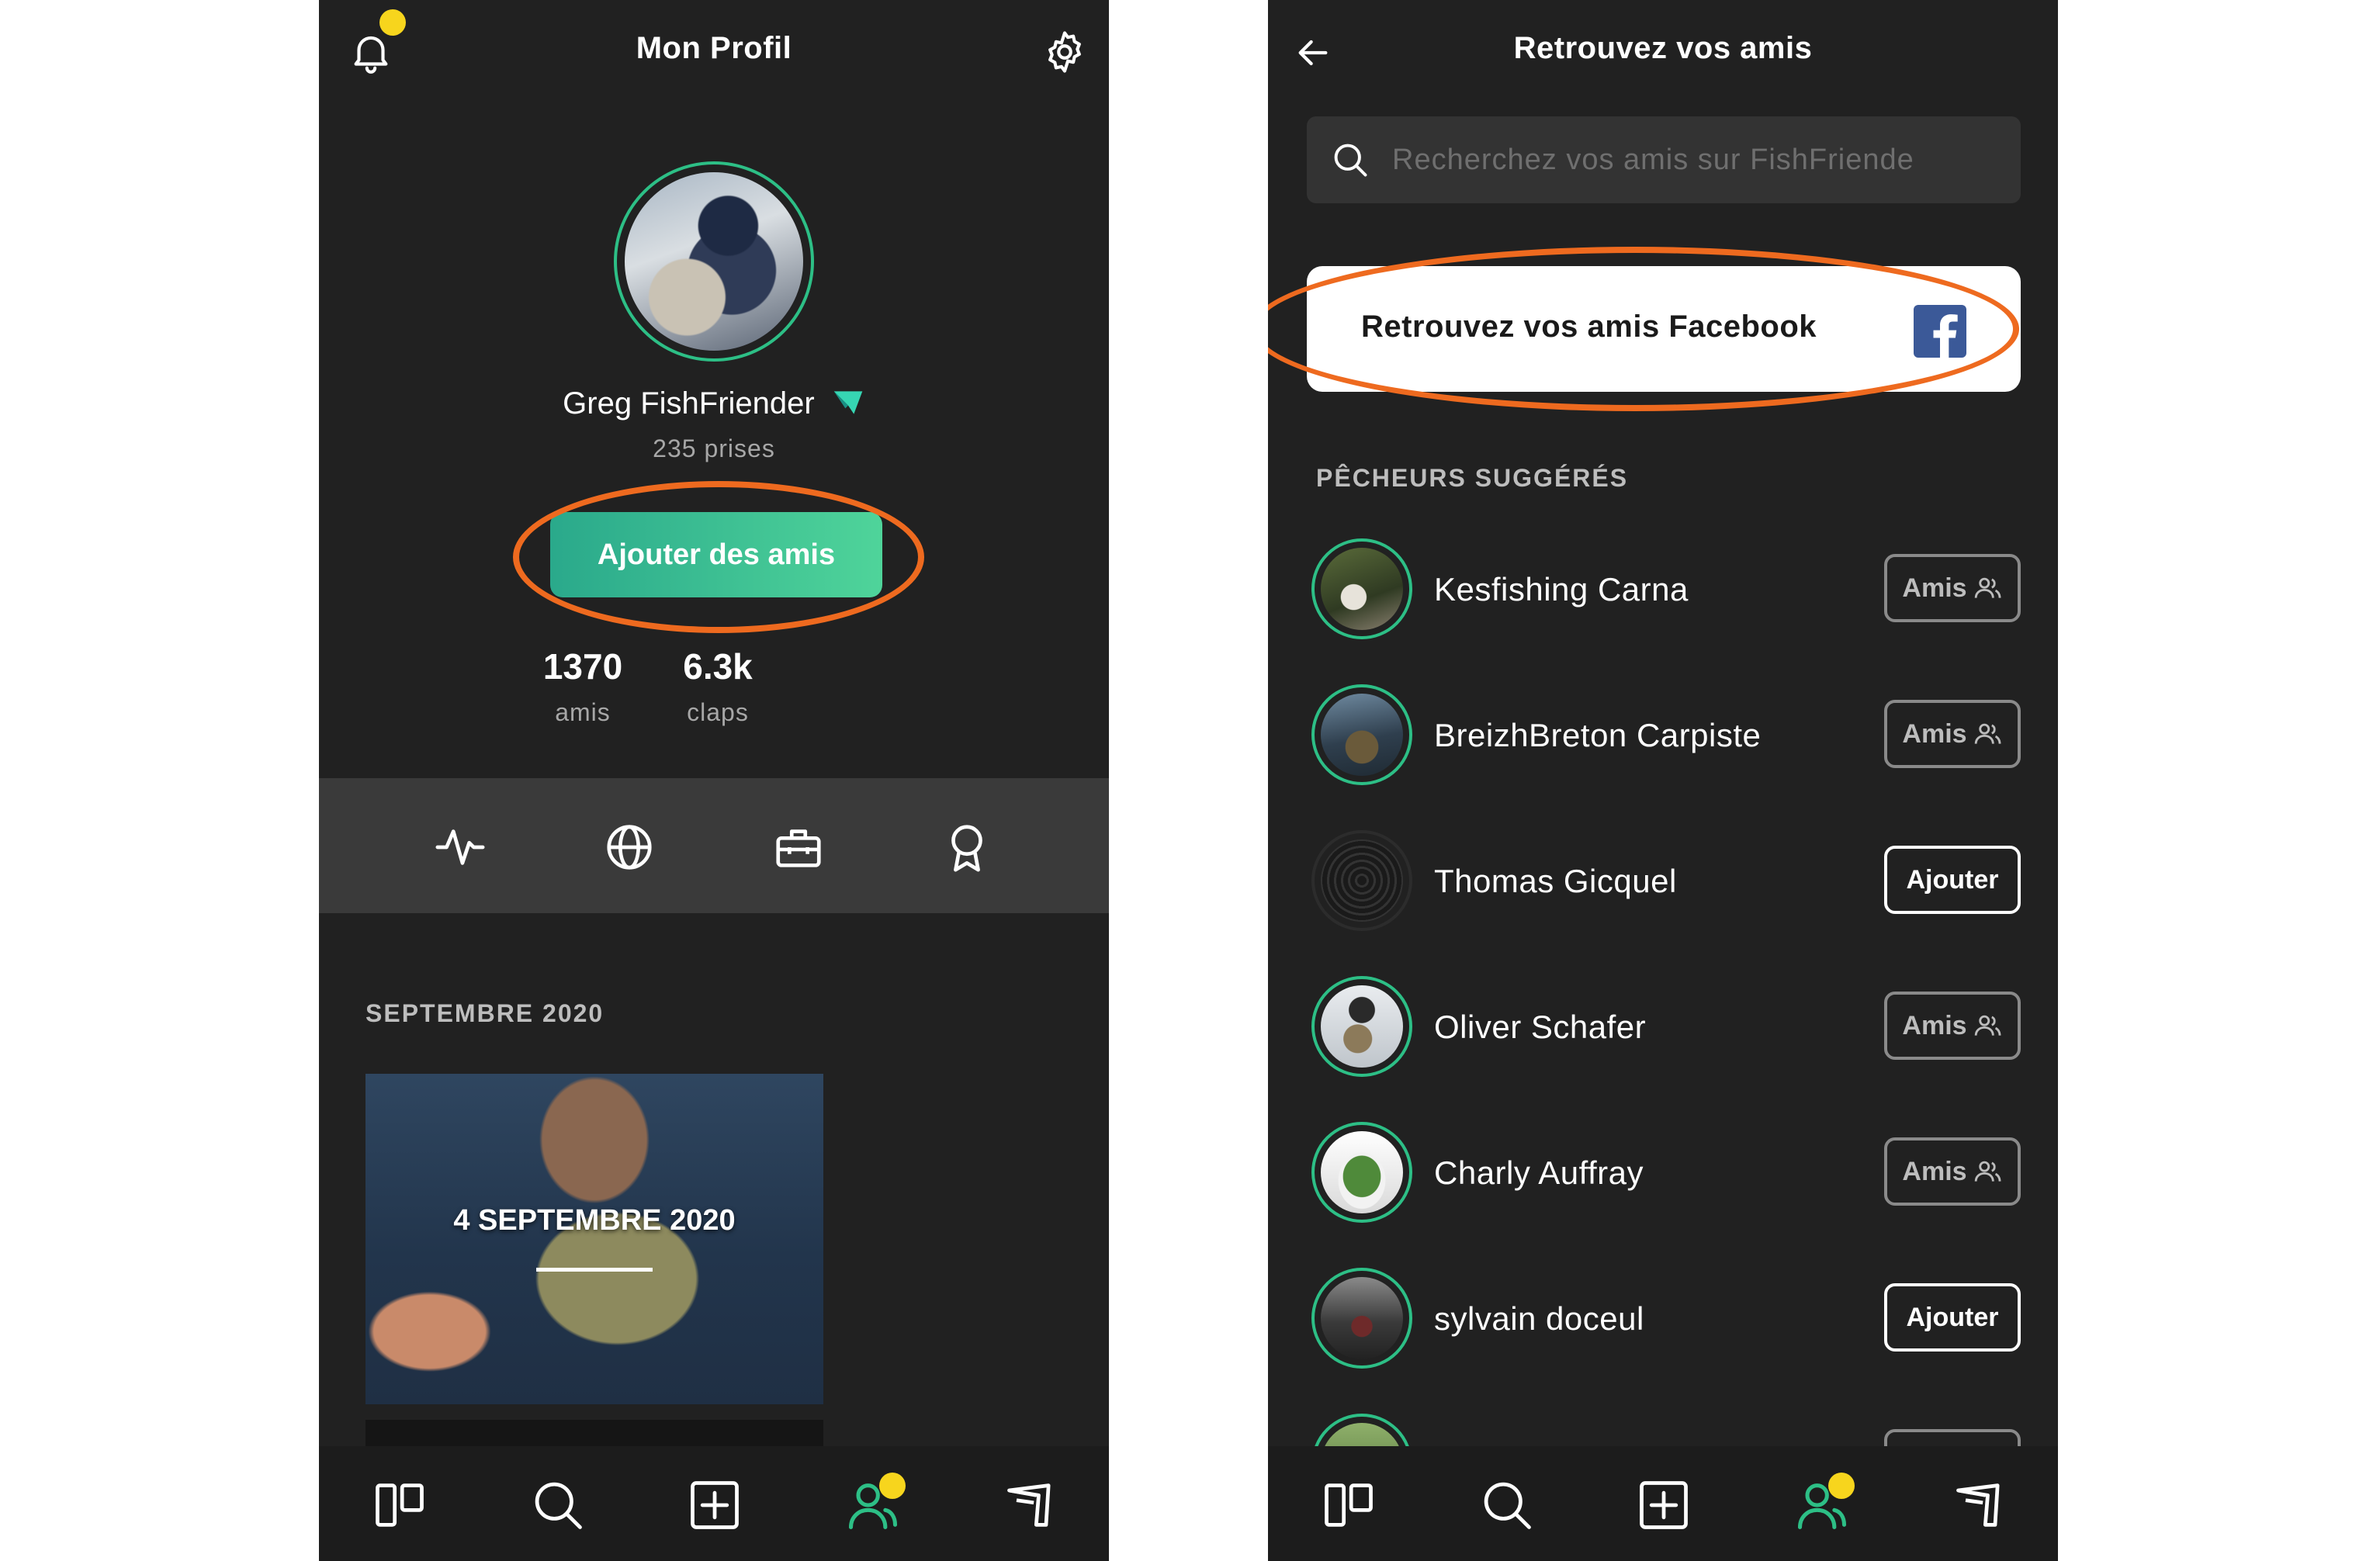 The width and height of the screenshot is (2380, 1561). I want to click on stat-value: 1370, so click(582, 666).